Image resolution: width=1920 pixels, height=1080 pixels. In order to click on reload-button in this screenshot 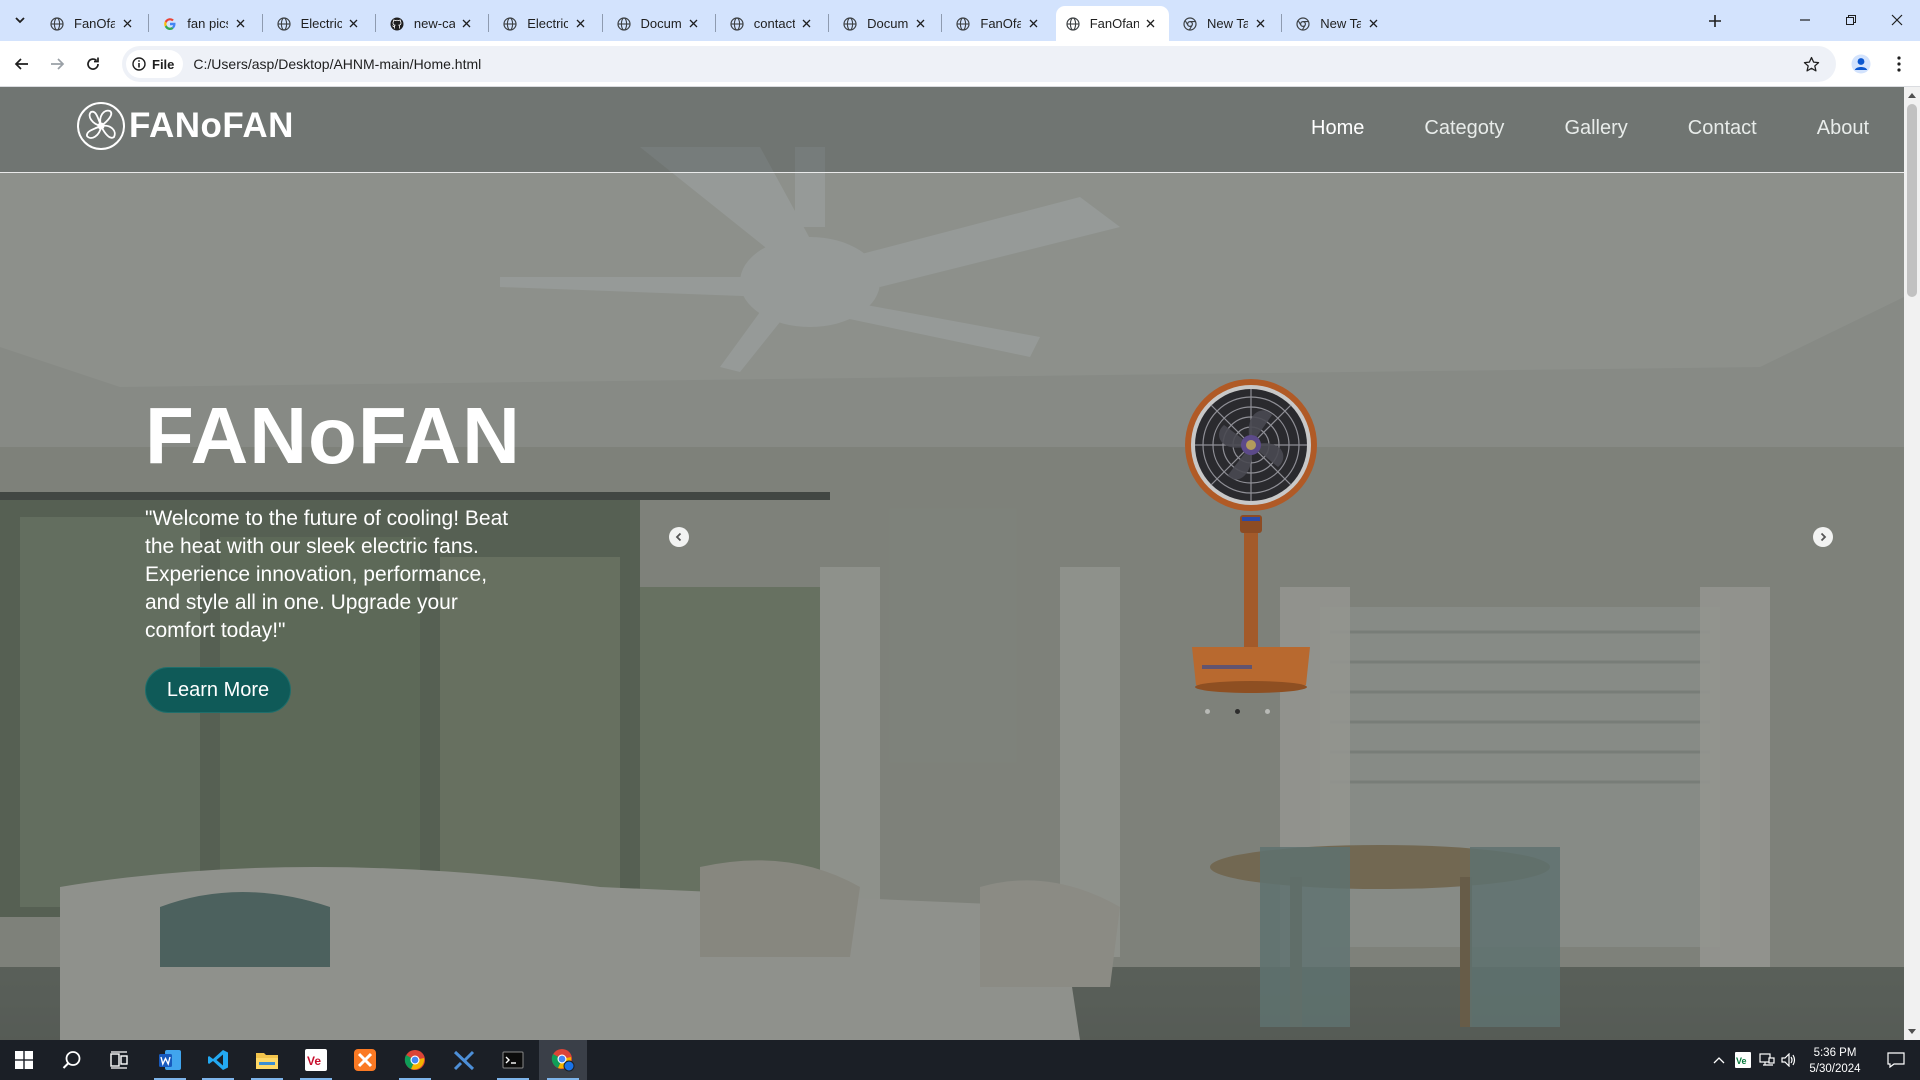, I will do `click(93, 64)`.